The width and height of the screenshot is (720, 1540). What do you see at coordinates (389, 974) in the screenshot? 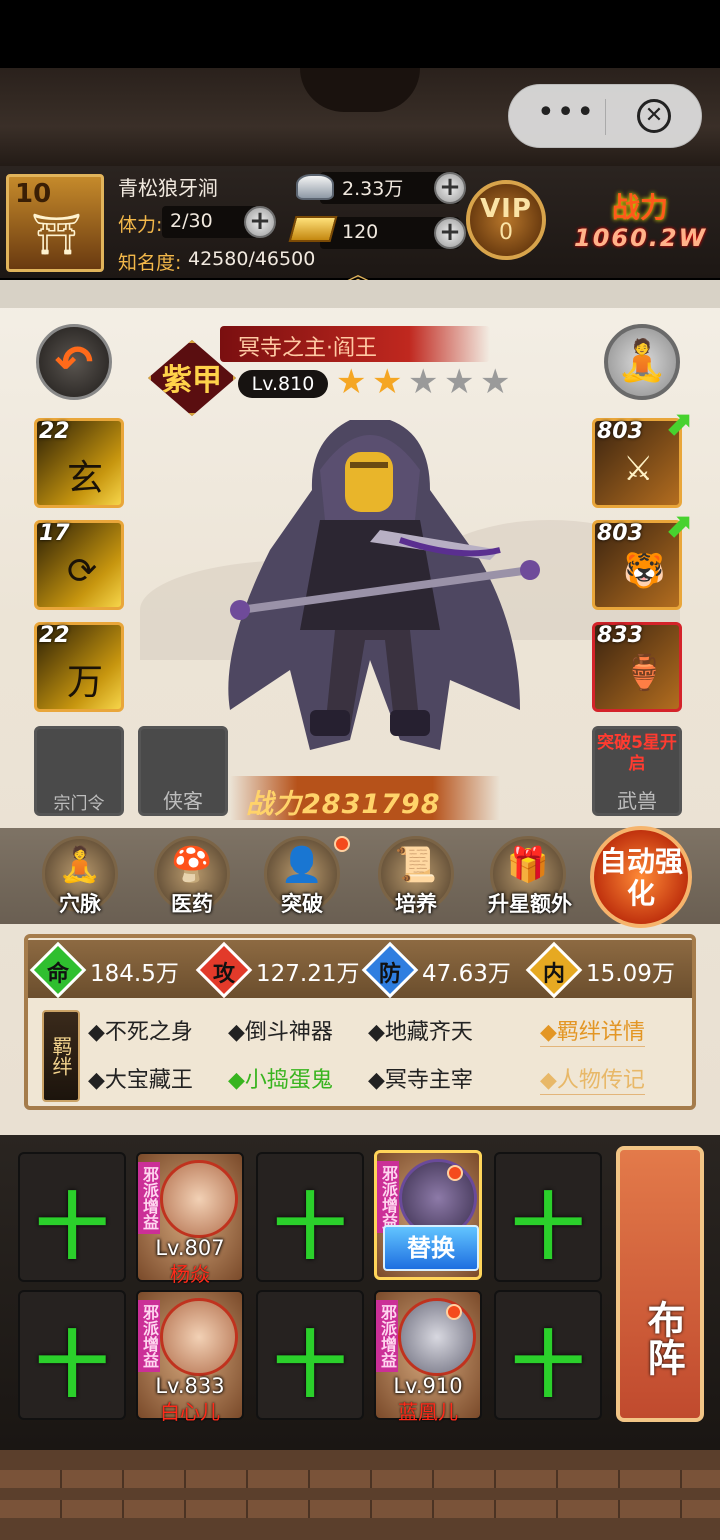
I see `defense-tag: 防` at bounding box center [389, 974].